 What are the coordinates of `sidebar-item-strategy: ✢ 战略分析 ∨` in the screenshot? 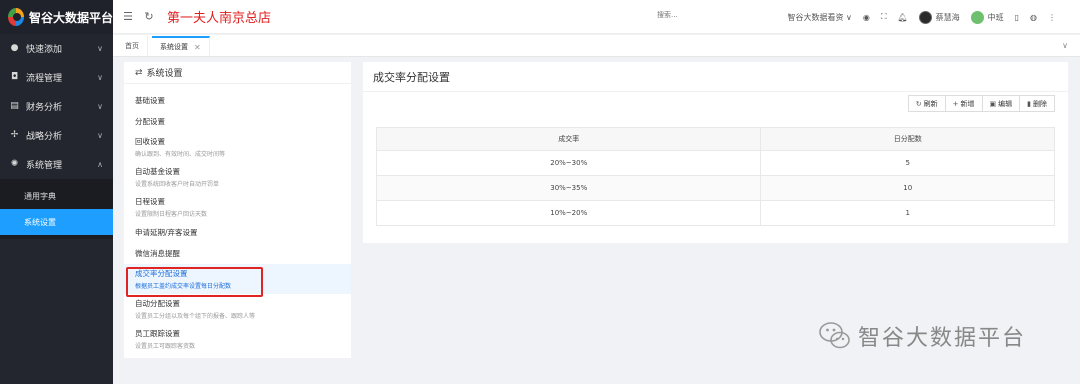 It's located at (56, 135).